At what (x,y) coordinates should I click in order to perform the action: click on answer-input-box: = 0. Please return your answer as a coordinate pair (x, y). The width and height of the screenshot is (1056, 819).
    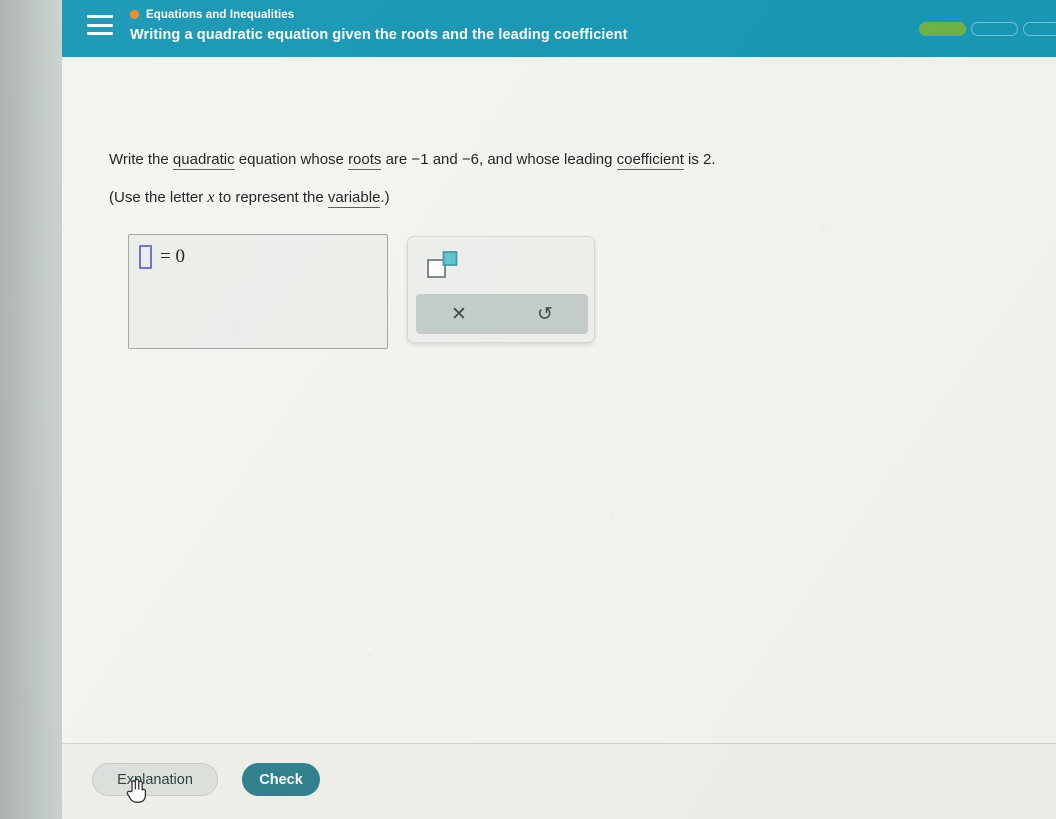
    Looking at the image, I should click on (258, 291).